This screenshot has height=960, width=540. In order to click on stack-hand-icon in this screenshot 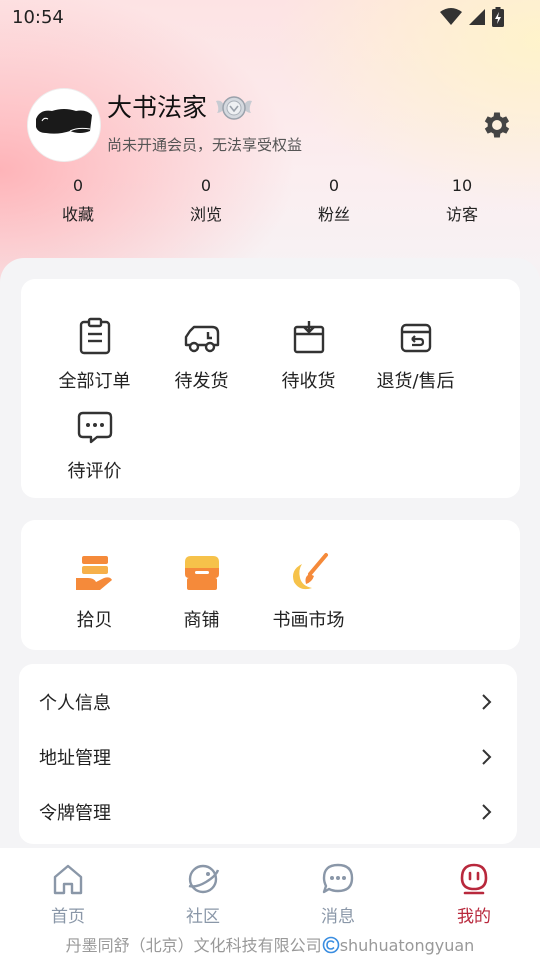, I will do `click(93, 573)`.